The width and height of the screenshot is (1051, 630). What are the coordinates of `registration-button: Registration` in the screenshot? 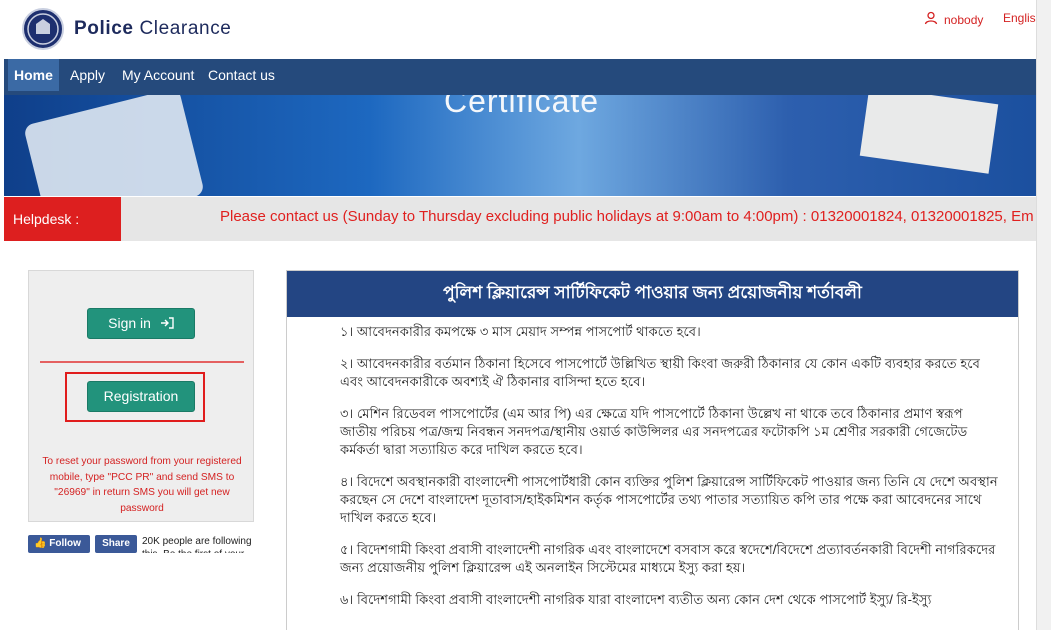 It's located at (141, 396).